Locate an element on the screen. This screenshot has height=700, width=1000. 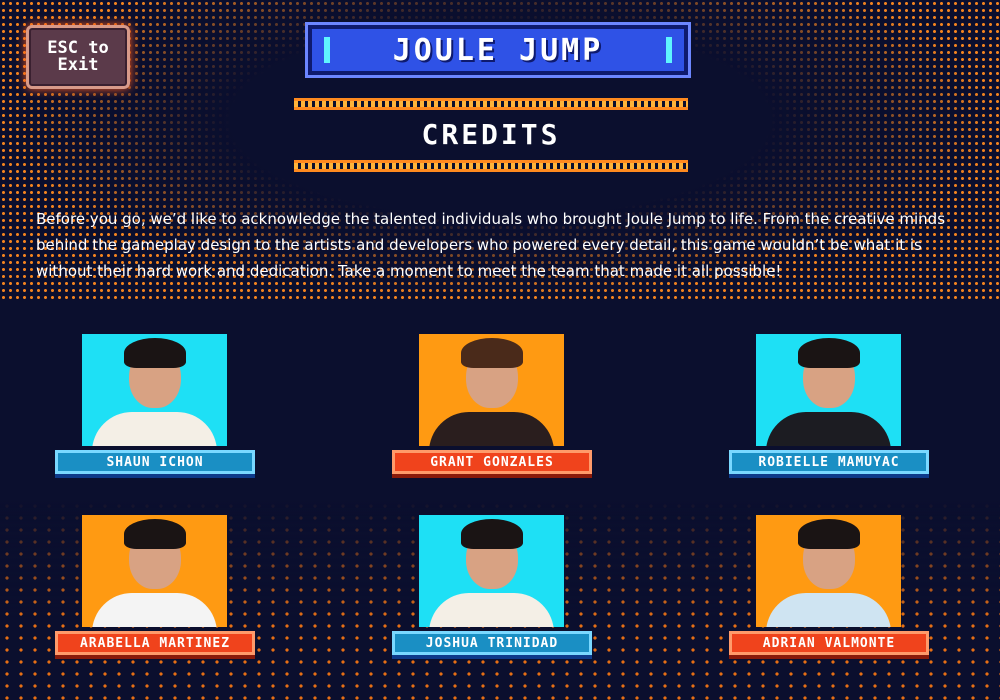
team-name-6: ADRIAN VALMONTE is located at coordinates (829, 643).